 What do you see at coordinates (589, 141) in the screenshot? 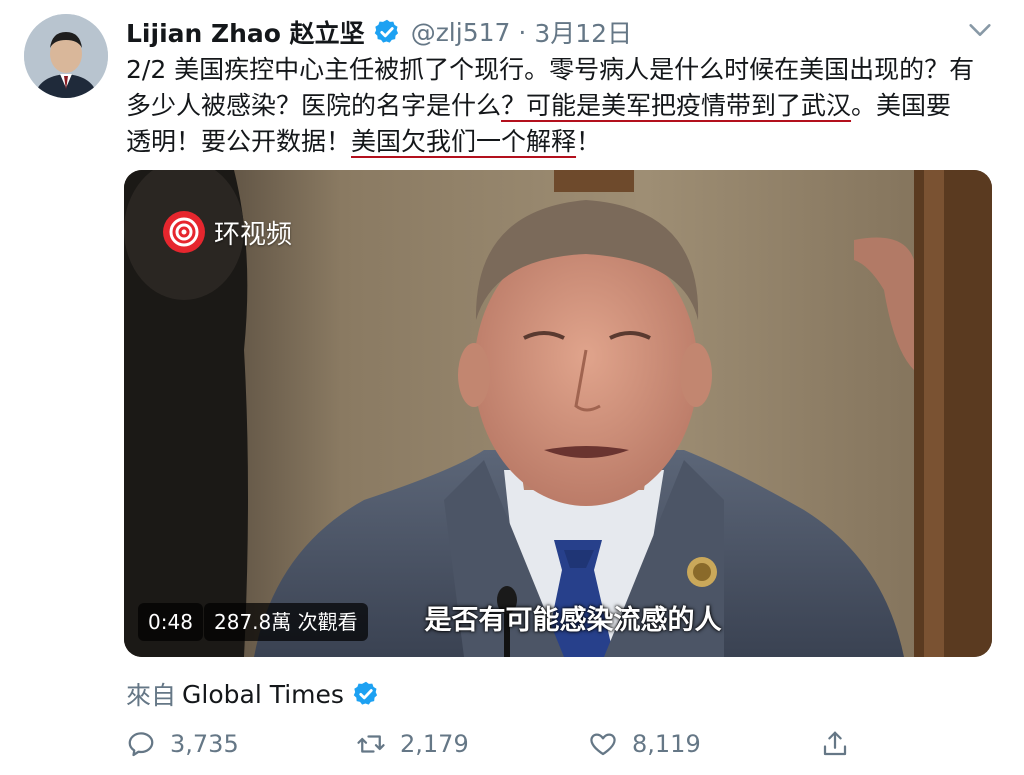
I see `tweet-text-segment: ！` at bounding box center [589, 141].